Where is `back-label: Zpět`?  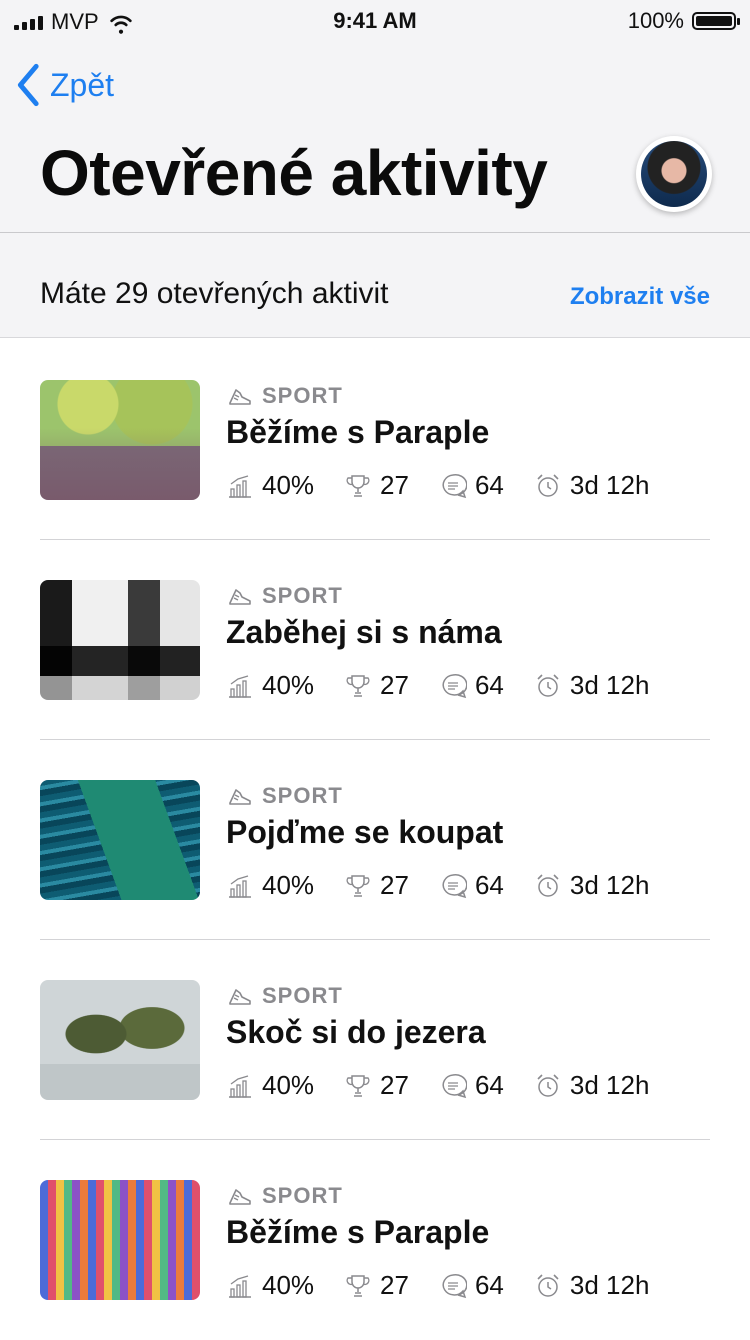 back-label: Zpět is located at coordinates (82, 84).